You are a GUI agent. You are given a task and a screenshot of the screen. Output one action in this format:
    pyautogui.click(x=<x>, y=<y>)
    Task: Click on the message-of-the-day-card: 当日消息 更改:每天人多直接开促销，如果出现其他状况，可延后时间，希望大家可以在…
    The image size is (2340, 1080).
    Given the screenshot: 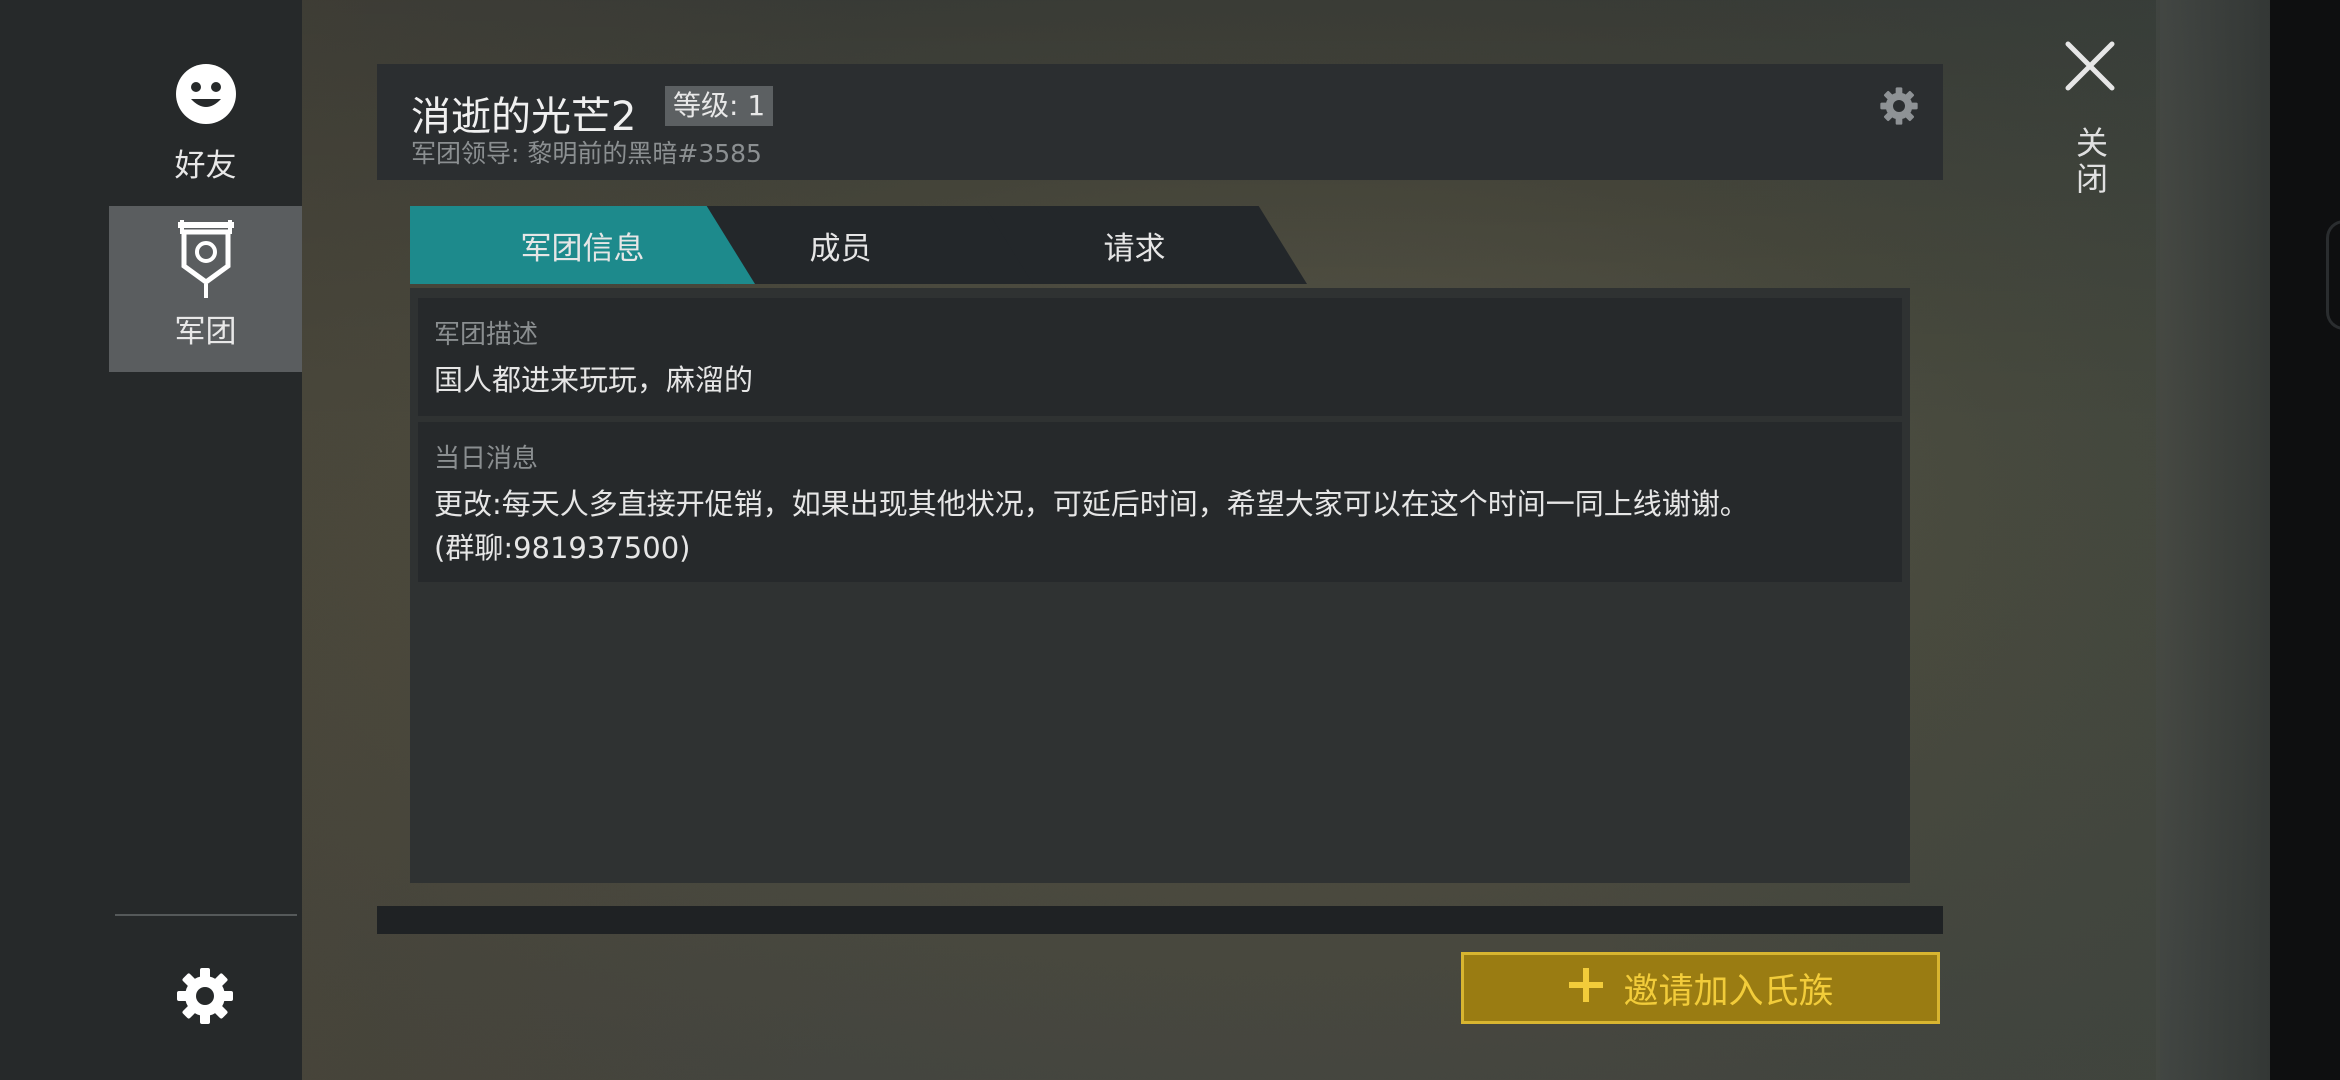 What is the action you would take?
    pyautogui.click(x=1160, y=502)
    